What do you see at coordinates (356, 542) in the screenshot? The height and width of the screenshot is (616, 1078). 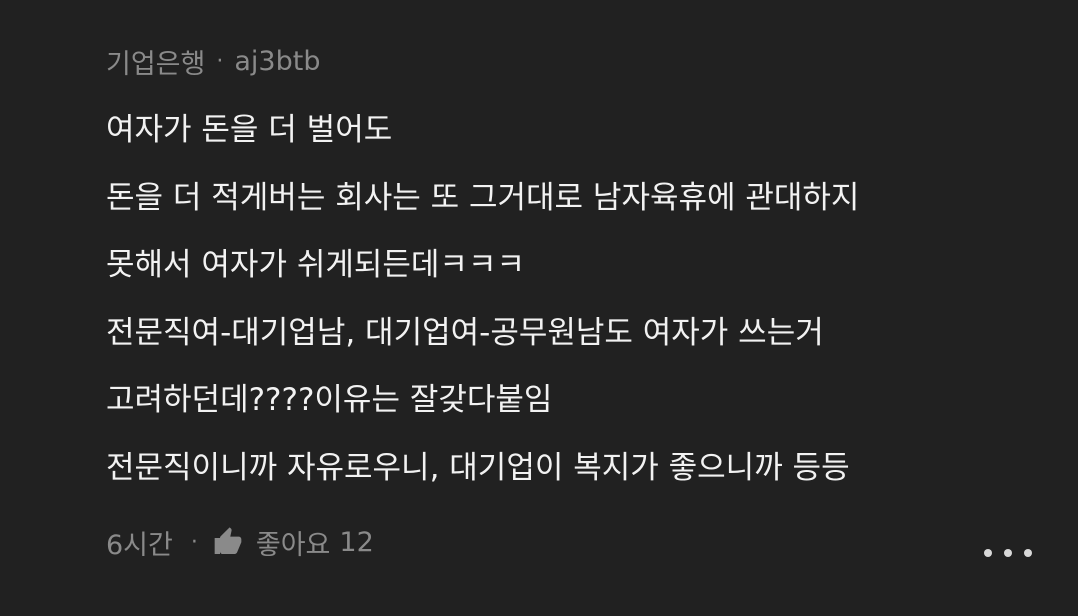 I see `like-count: 12` at bounding box center [356, 542].